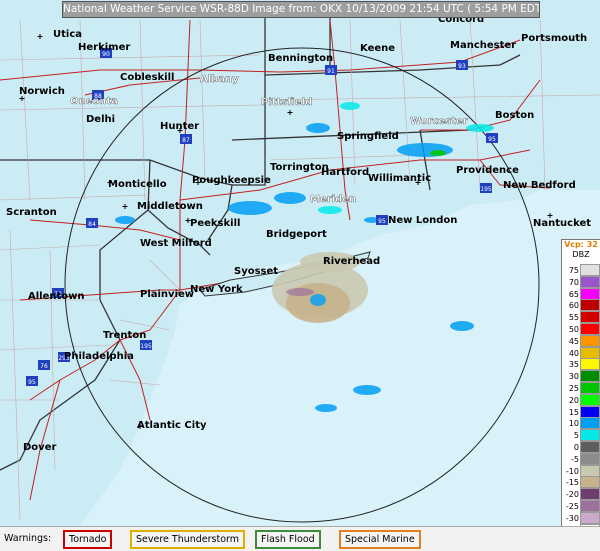 The image size is (600, 551). I want to click on legend-level-label: -20, so click(572, 495).